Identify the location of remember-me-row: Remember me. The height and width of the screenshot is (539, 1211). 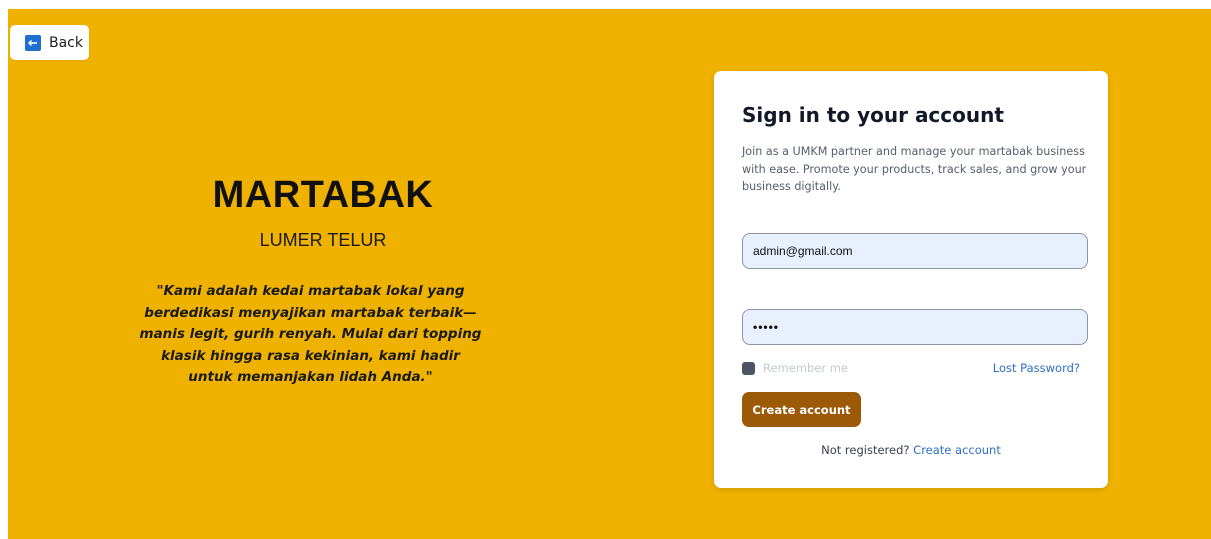
(795, 368).